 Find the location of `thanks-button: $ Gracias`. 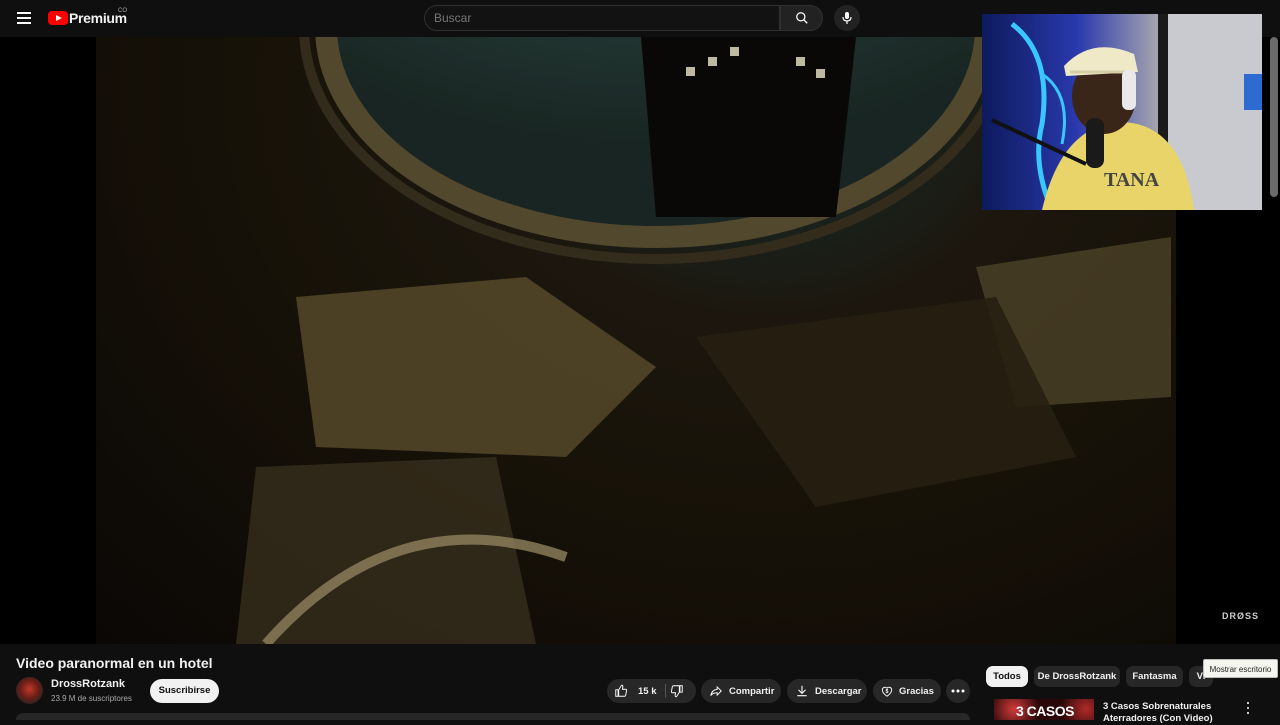

thanks-button: $ Gracias is located at coordinates (907, 691).